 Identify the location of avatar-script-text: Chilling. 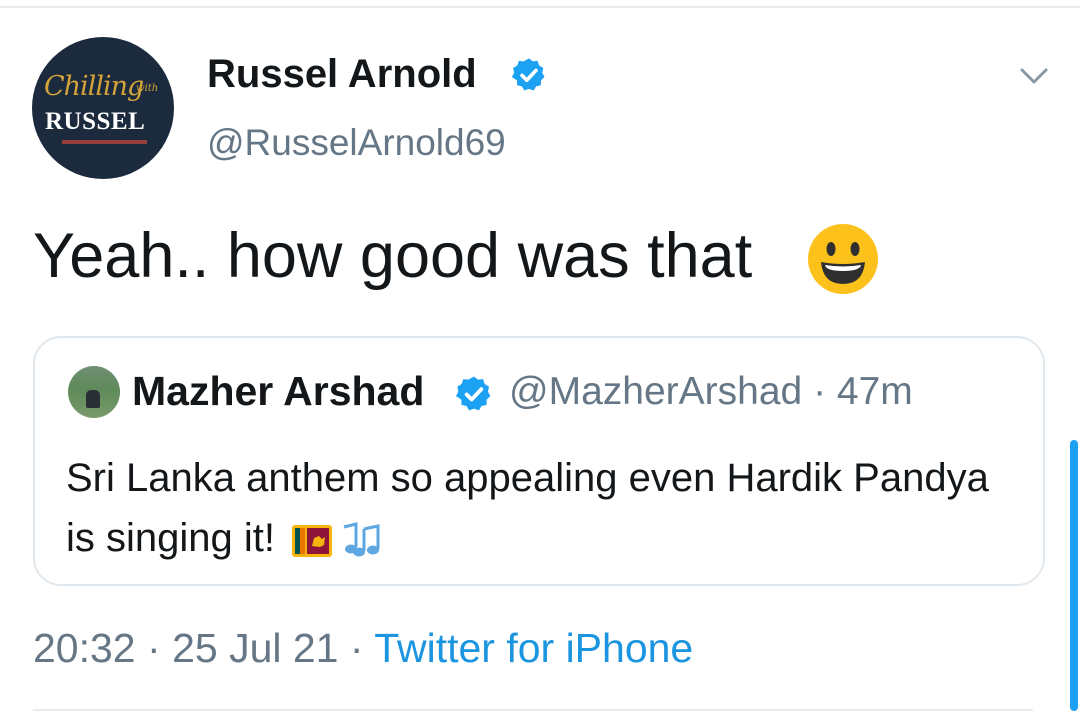
(94, 86).